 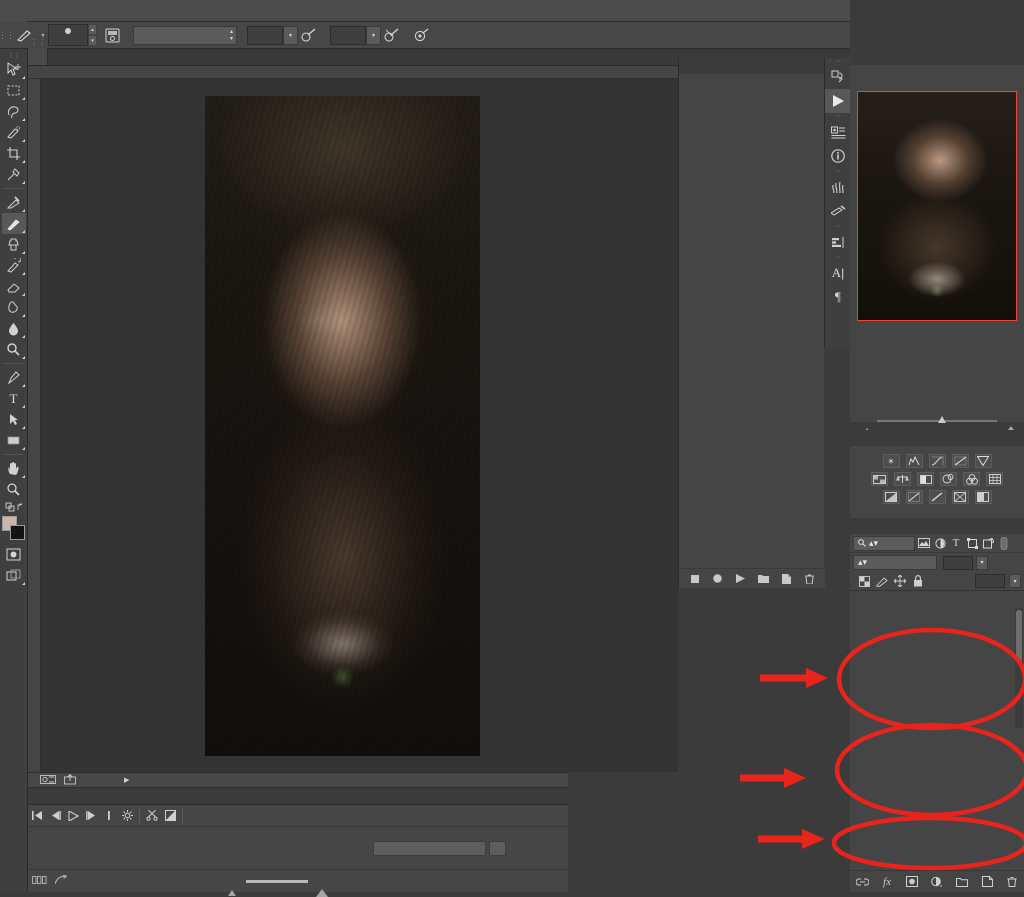 I want to click on photo-filter-icon, so click(x=948, y=479).